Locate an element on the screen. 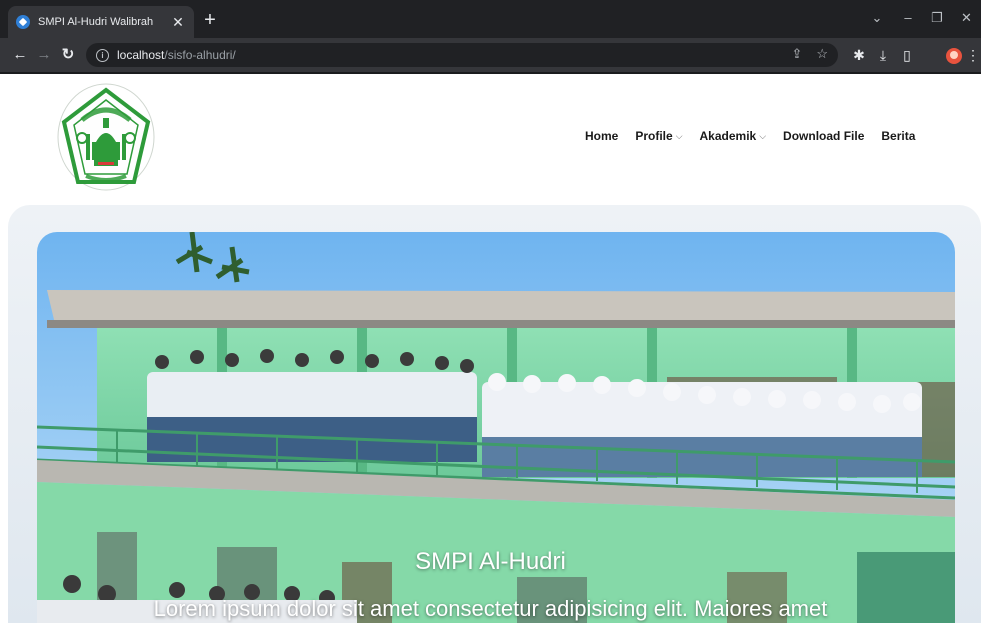 Image resolution: width=981 pixels, height=623 pixels. nav-profile-label: Profile is located at coordinates (654, 136).